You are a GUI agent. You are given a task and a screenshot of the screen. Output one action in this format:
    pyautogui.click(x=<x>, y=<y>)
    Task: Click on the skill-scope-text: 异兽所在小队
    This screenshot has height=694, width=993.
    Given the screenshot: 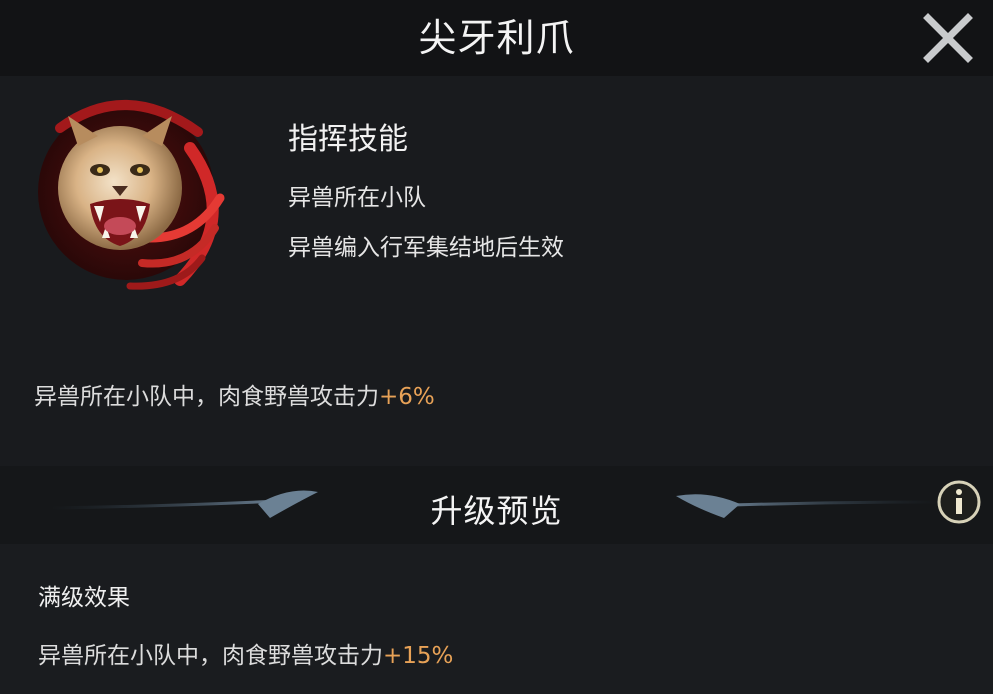 What is the action you would take?
    pyautogui.click(x=357, y=198)
    